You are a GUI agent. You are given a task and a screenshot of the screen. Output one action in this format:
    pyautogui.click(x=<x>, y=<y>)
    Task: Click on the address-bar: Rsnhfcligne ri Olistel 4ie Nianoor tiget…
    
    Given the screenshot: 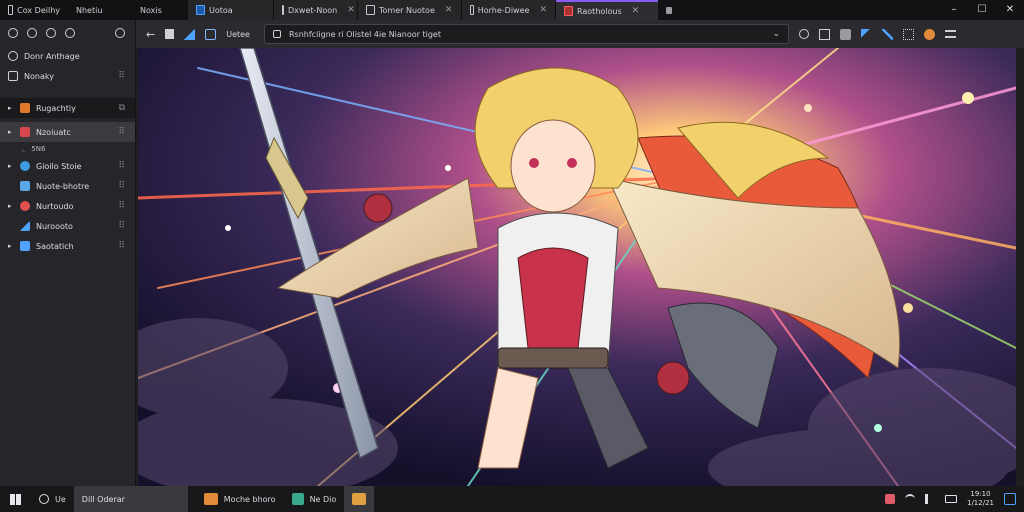 What is the action you would take?
    pyautogui.click(x=526, y=34)
    